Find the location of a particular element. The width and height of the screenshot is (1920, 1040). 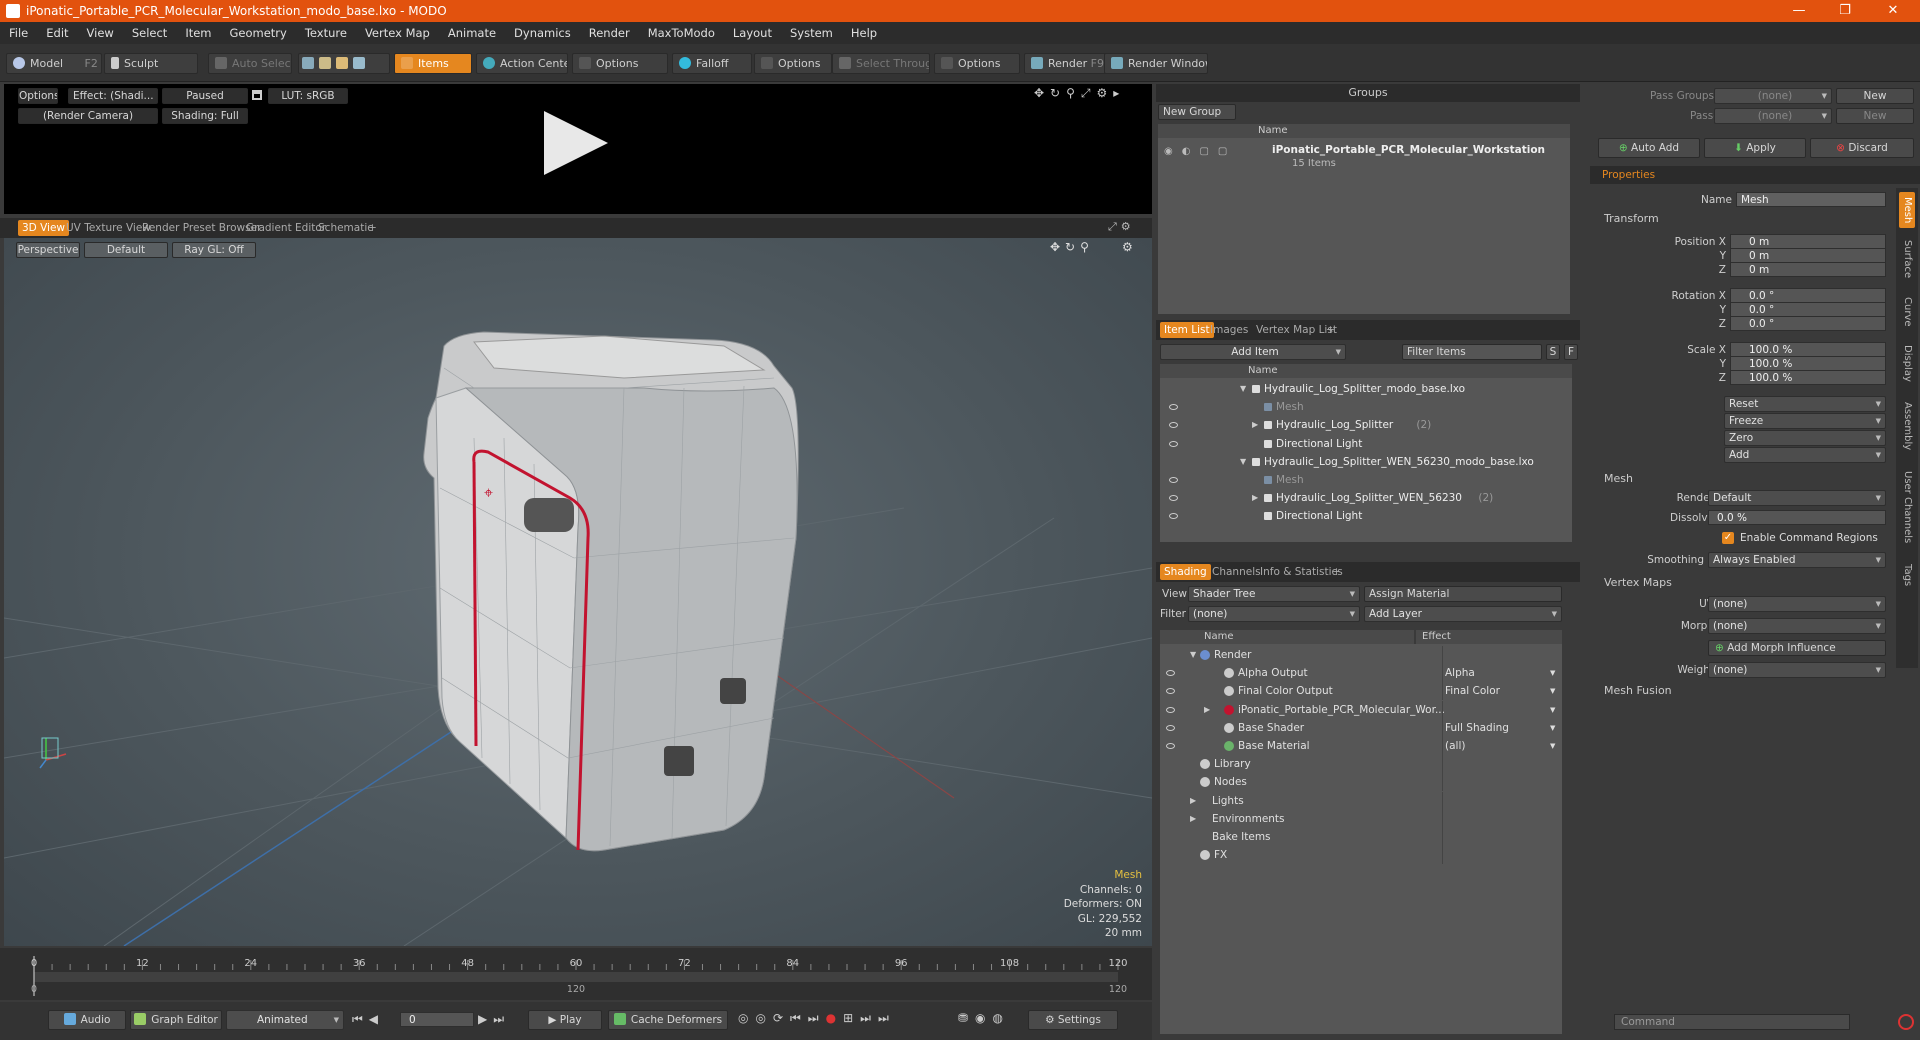

shader-effect: Alpha is located at coordinates (1500, 673).